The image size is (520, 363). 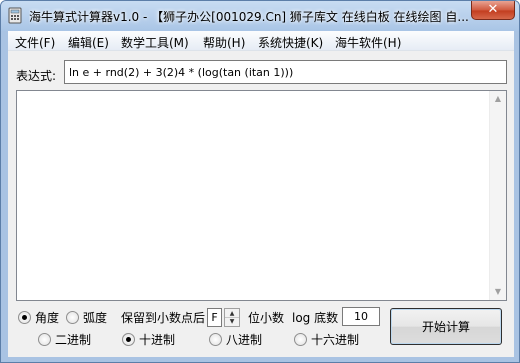 What do you see at coordinates (44, 339) in the screenshot?
I see `radio-binary` at bounding box center [44, 339].